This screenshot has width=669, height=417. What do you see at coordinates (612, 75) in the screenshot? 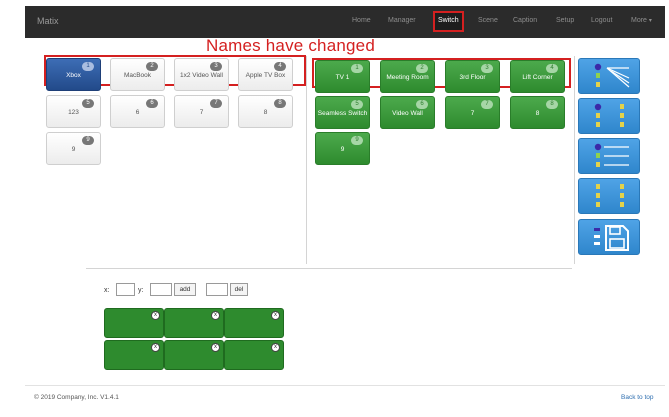
I see `one-to-many-icon` at bounding box center [612, 75].